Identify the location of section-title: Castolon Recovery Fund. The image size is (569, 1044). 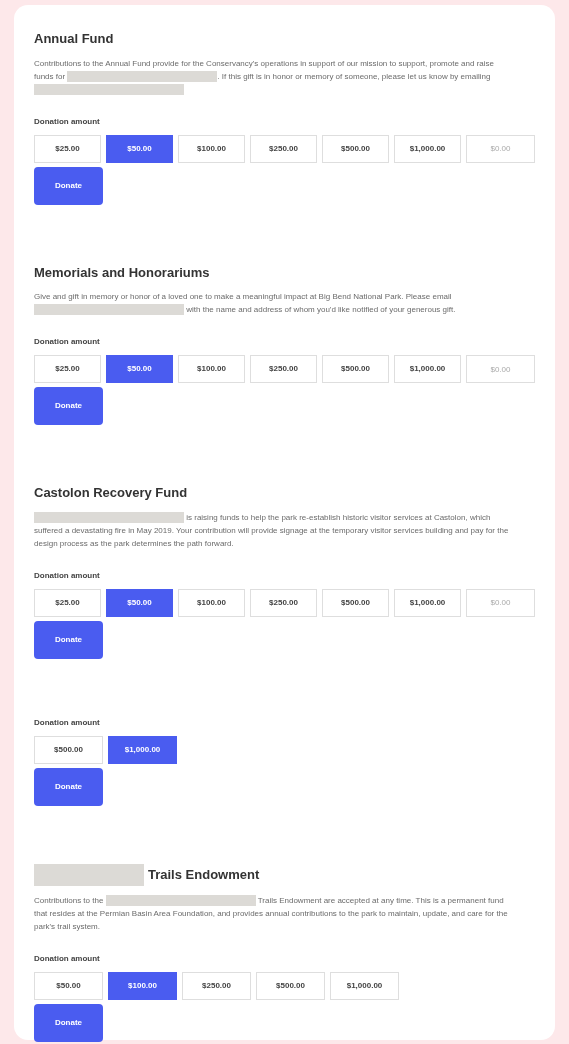
(111, 493).